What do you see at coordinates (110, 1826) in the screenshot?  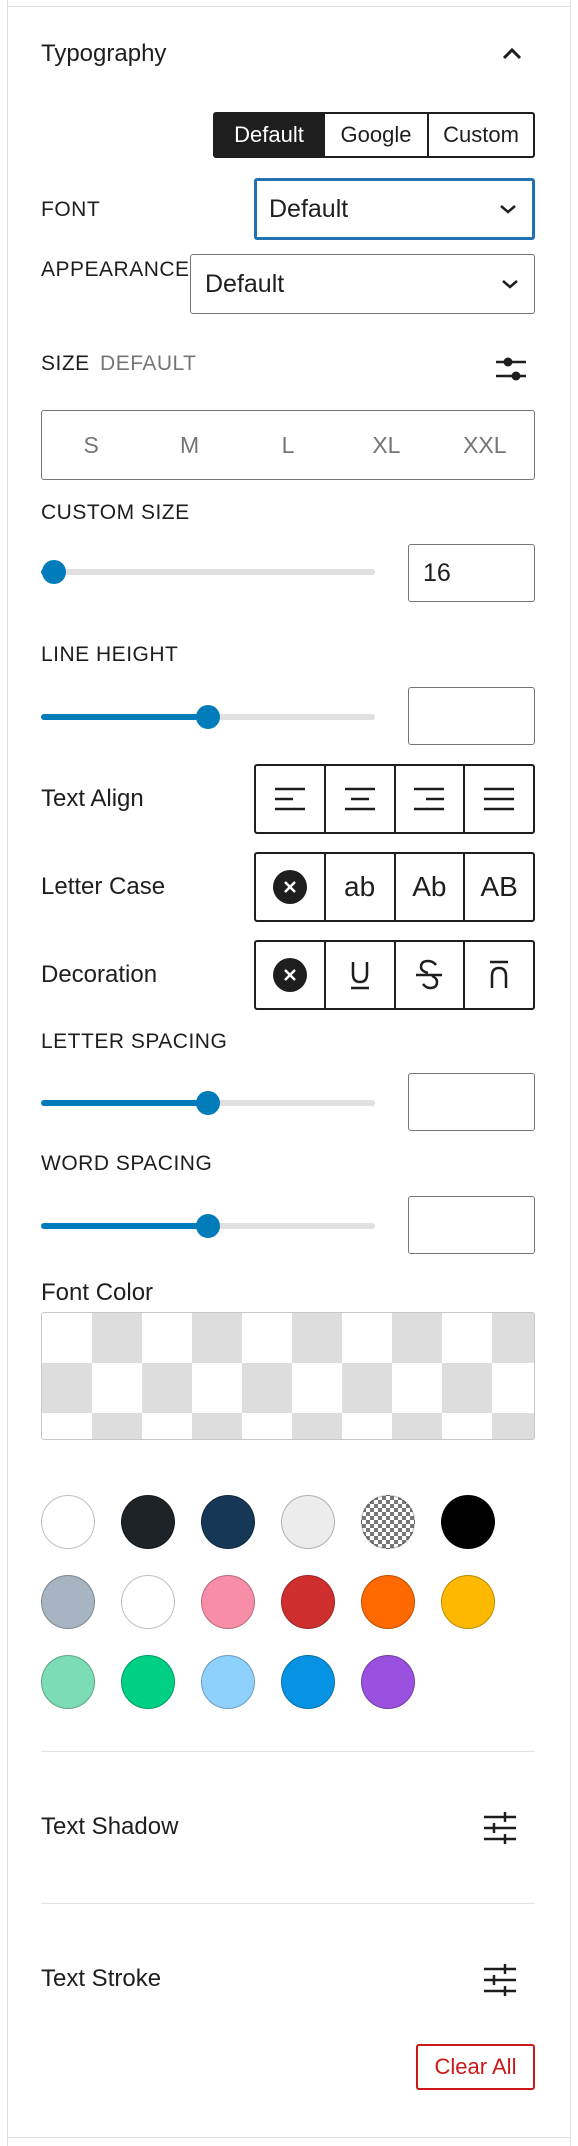 I see `text-shadow-label: Text Shadow` at bounding box center [110, 1826].